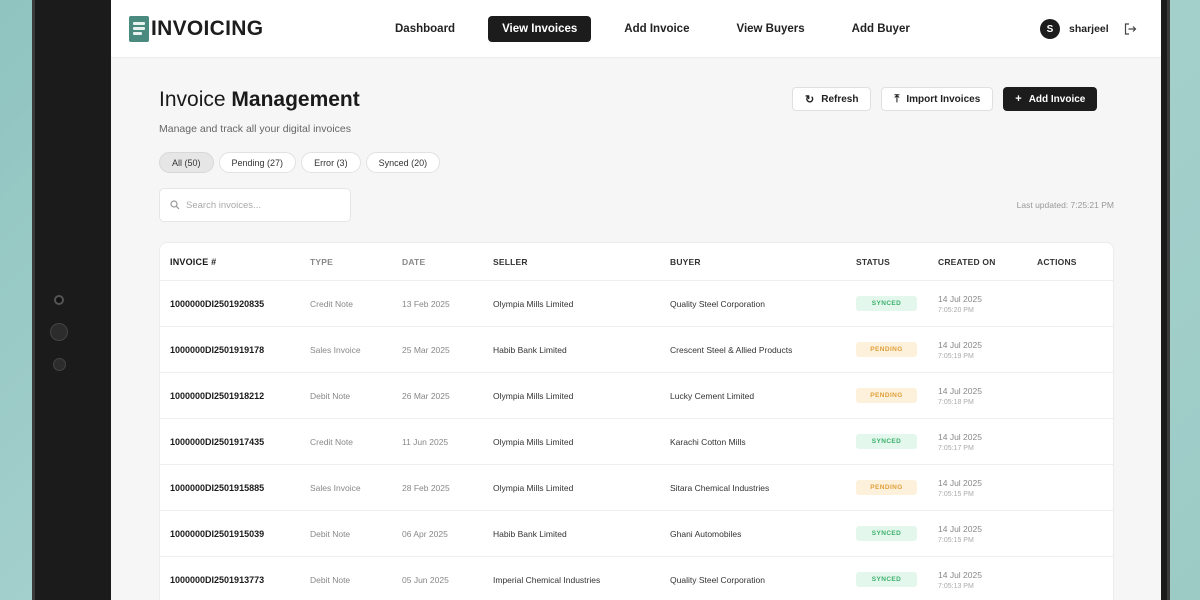 The image size is (1200, 600). Describe the element at coordinates (770, 29) in the screenshot. I see `nav-view-buyers: View Buyers` at that location.